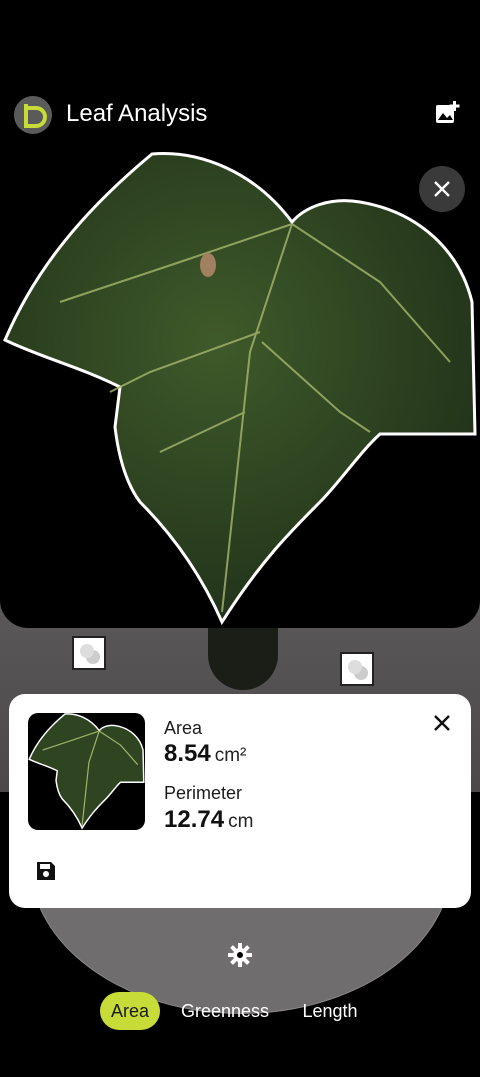 This screenshot has height=1077, width=480. I want to click on perimeter-value: 12.74, so click(194, 819).